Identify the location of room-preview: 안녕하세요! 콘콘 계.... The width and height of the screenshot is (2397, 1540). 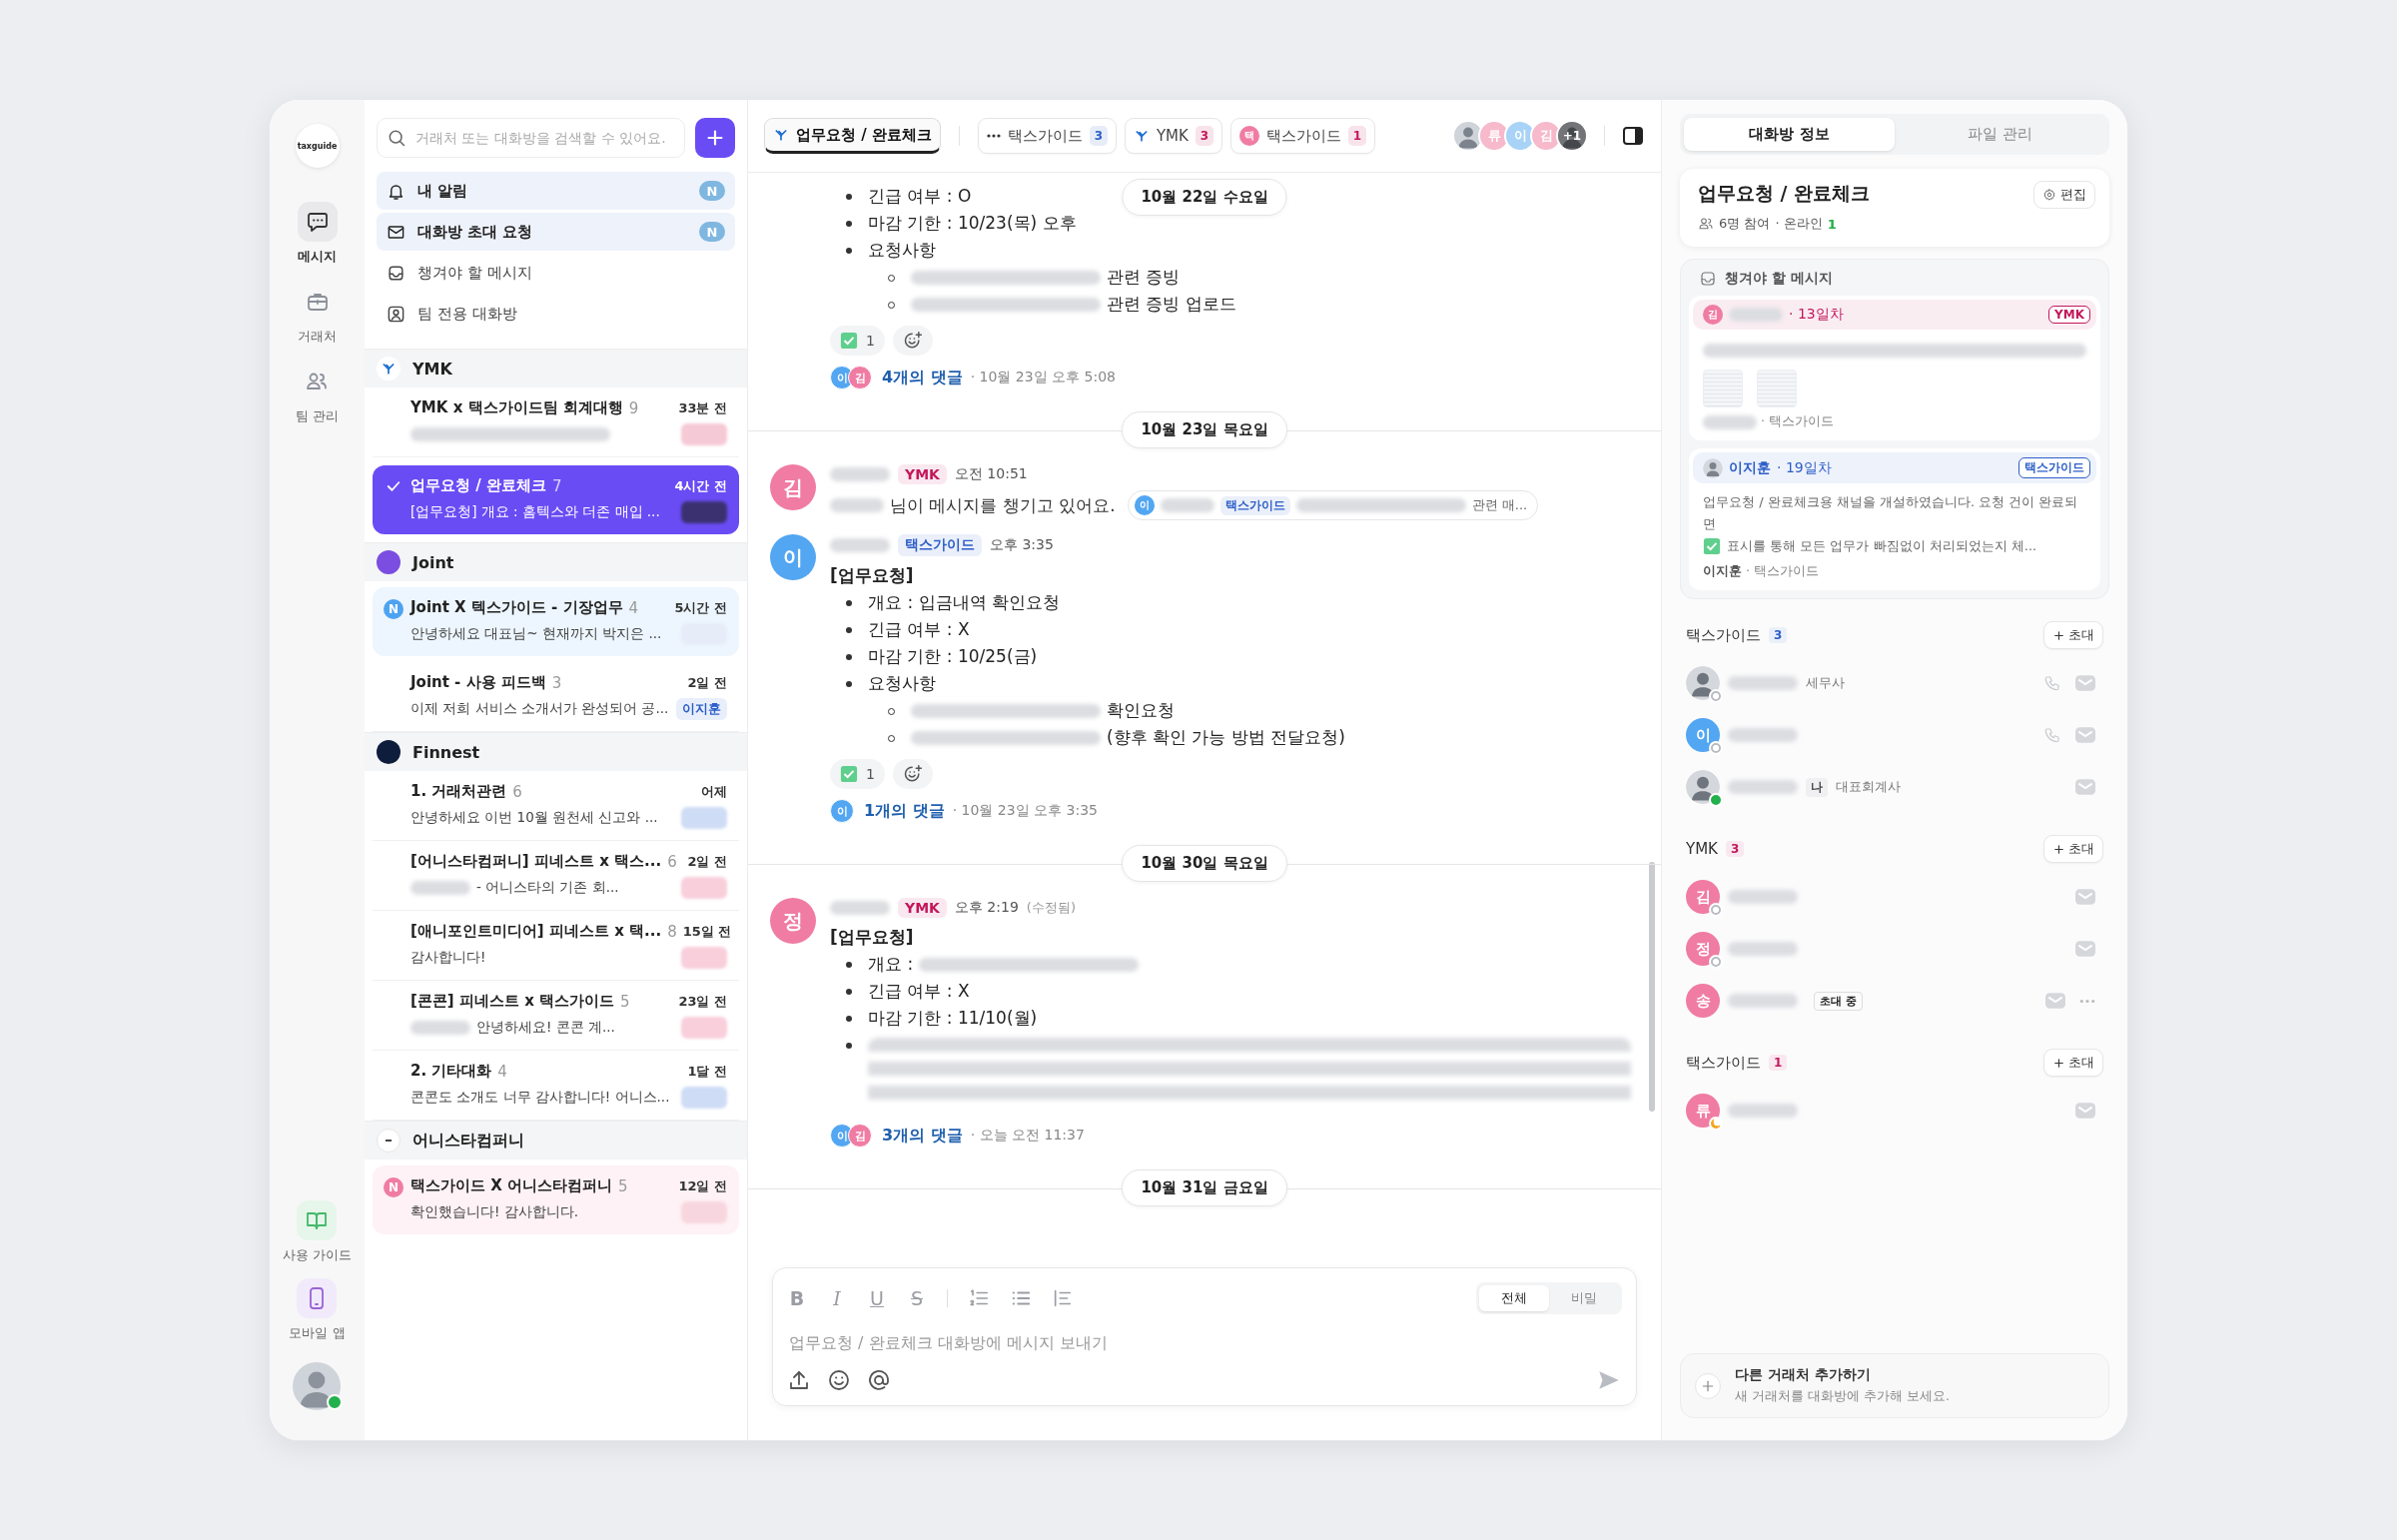
(545, 1028).